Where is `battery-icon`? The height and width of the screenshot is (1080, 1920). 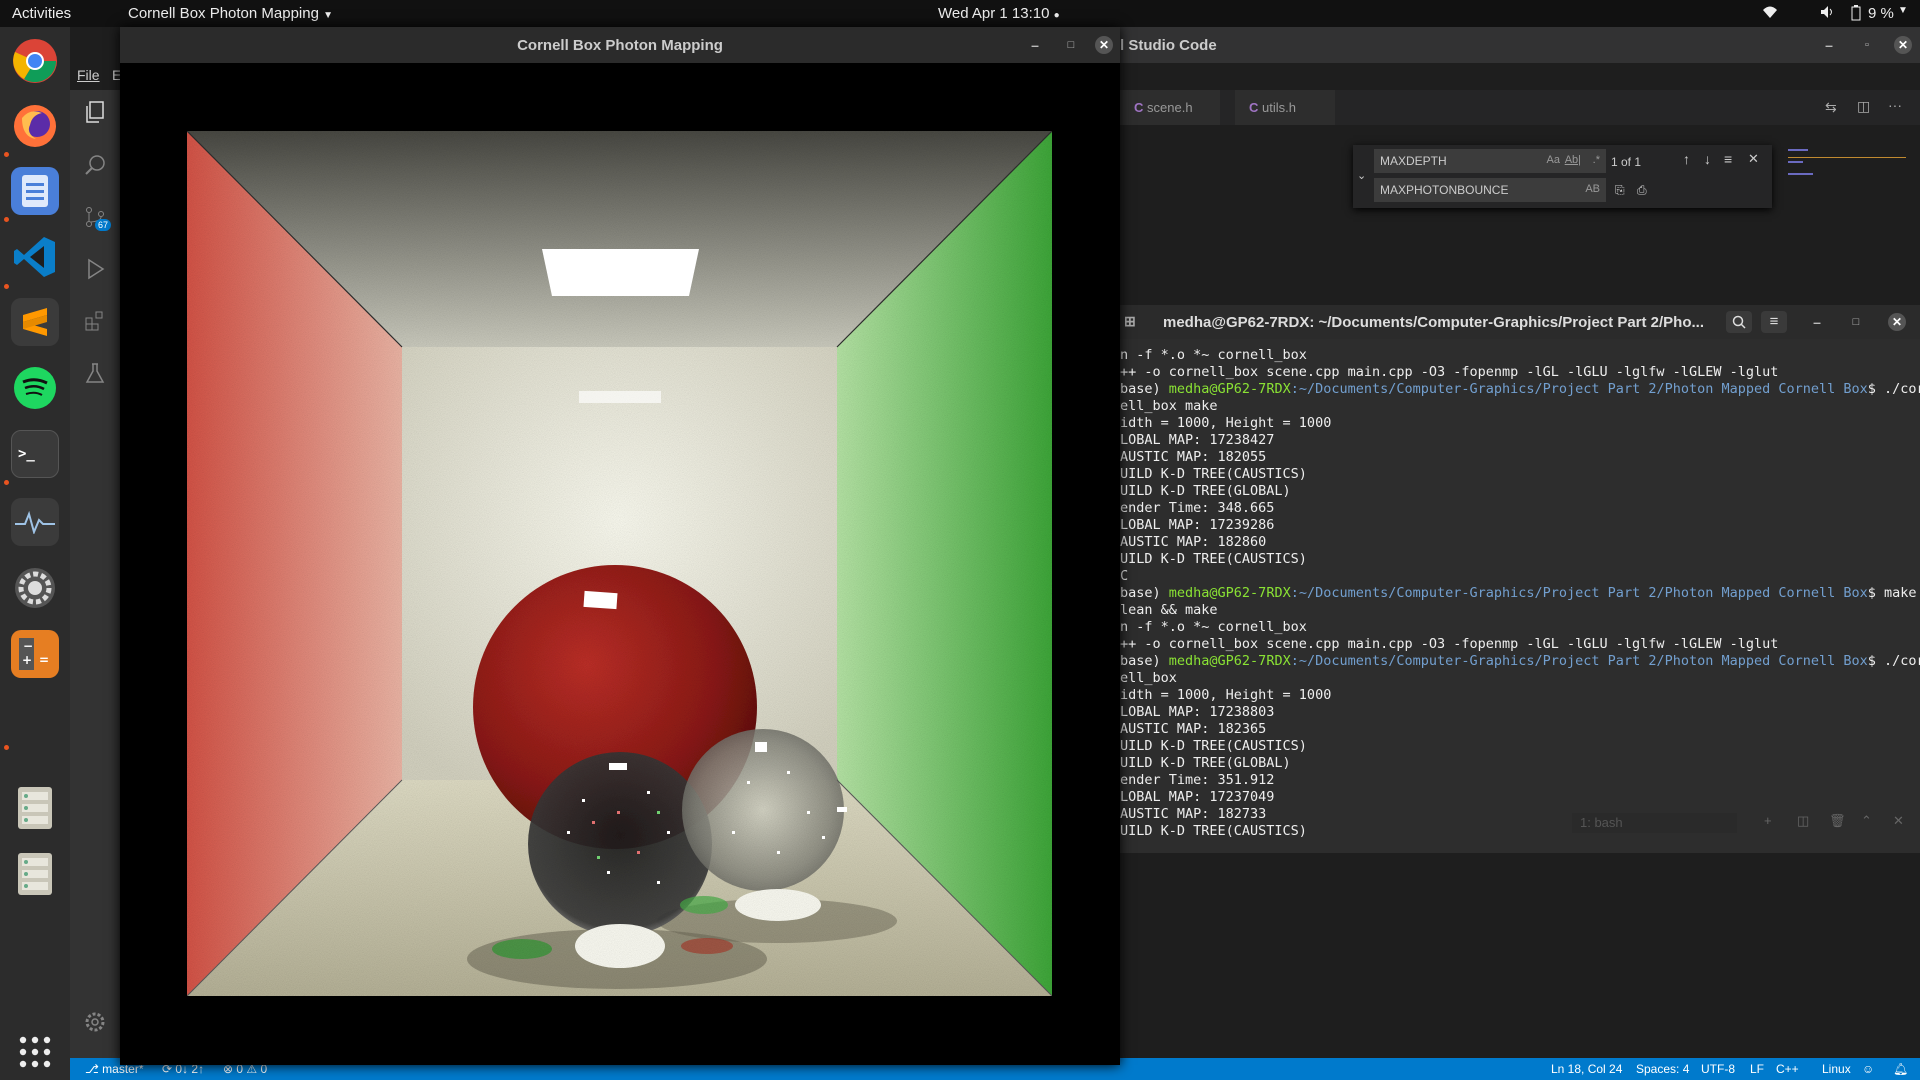 battery-icon is located at coordinates (1856, 15).